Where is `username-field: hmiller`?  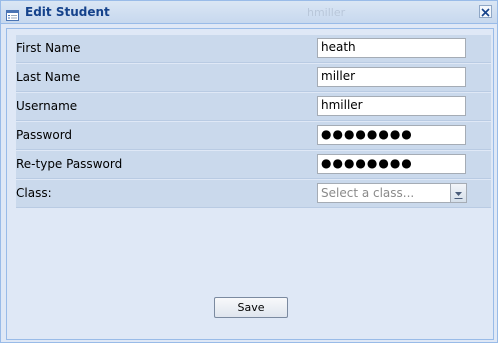
username-field: hmiller is located at coordinates (391, 106).